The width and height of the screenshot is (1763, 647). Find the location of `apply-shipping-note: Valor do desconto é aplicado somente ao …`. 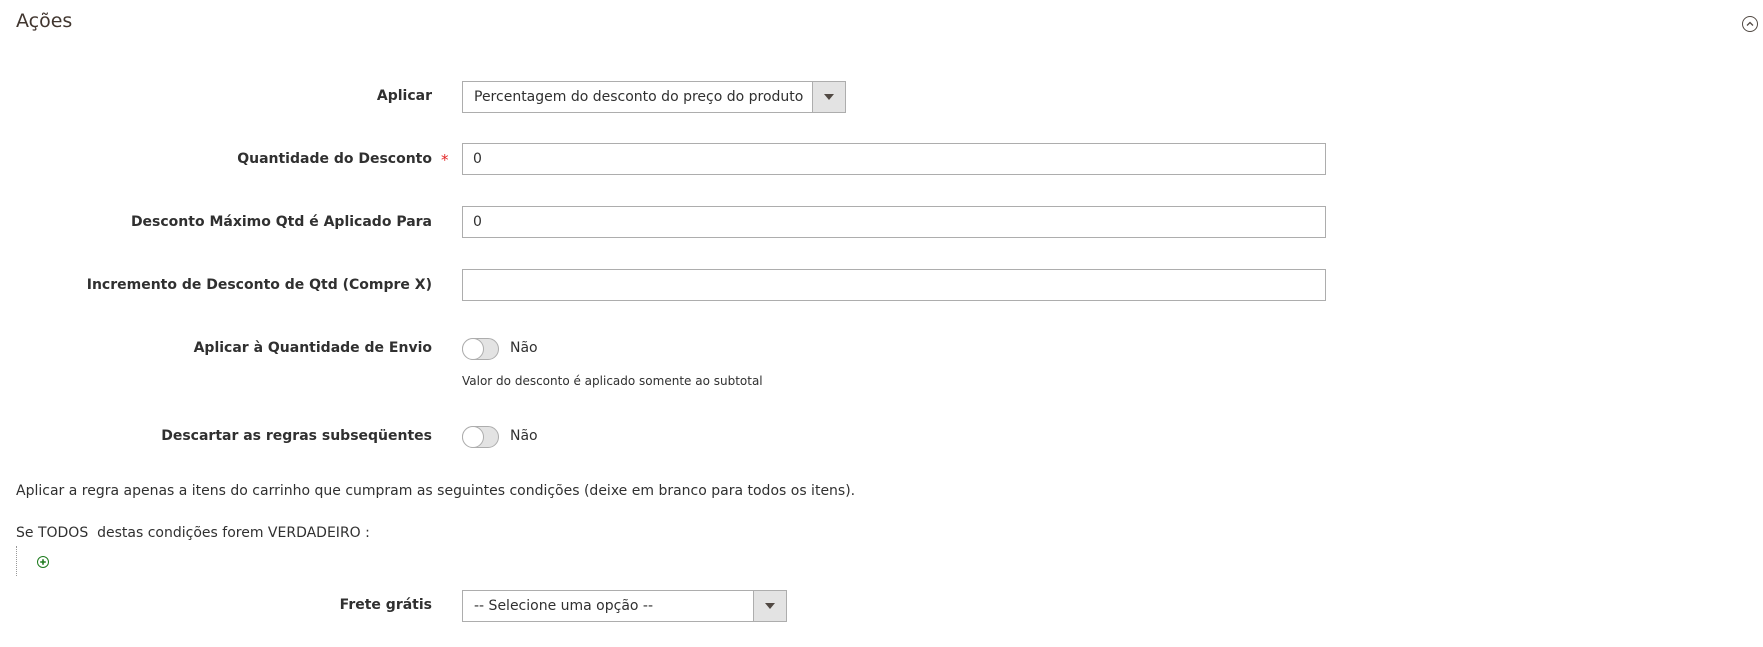

apply-shipping-note: Valor do desconto é aplicado somente ao … is located at coordinates (612, 381).